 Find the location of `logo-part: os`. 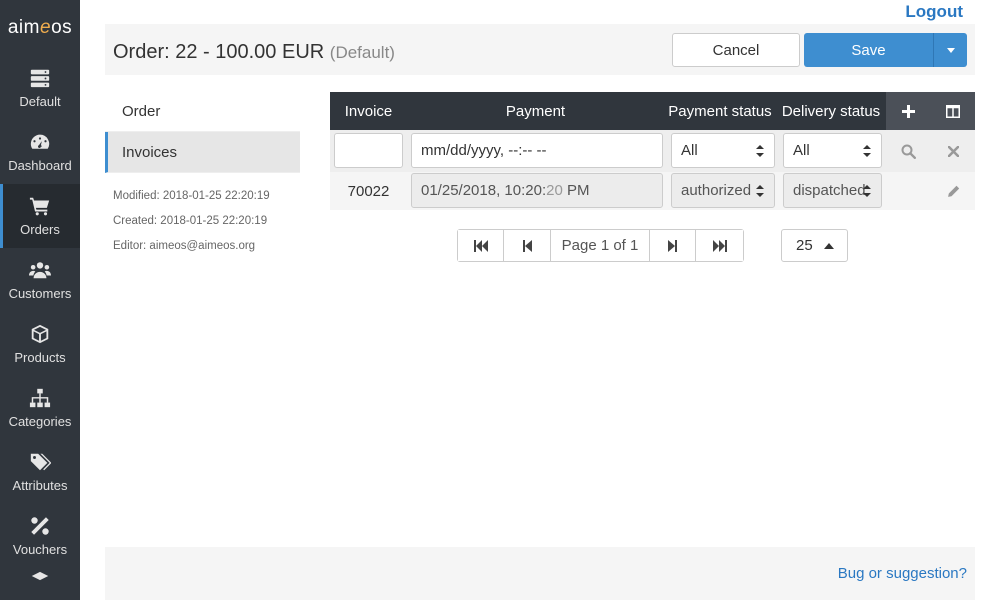

logo-part: os is located at coordinates (62, 27).